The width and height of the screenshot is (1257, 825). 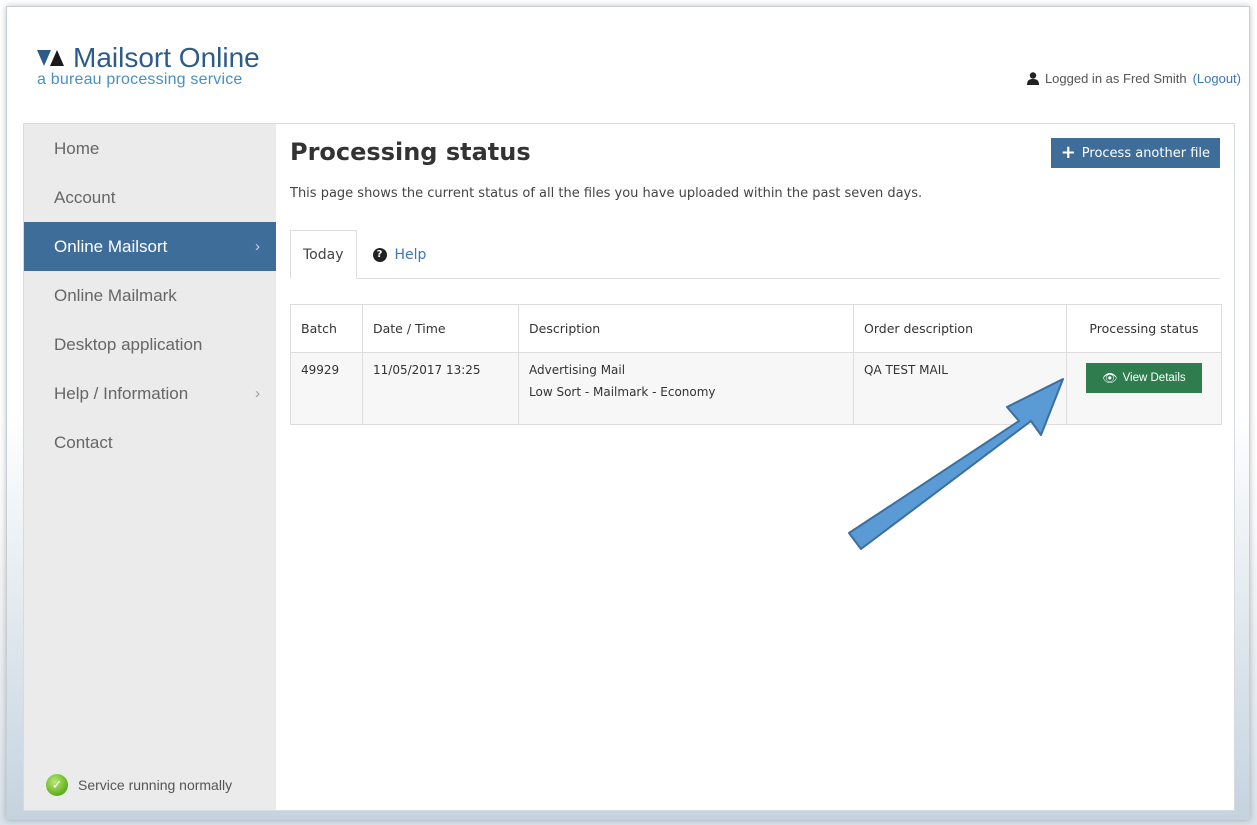 I want to click on view-details-label: View Details, so click(x=1154, y=378).